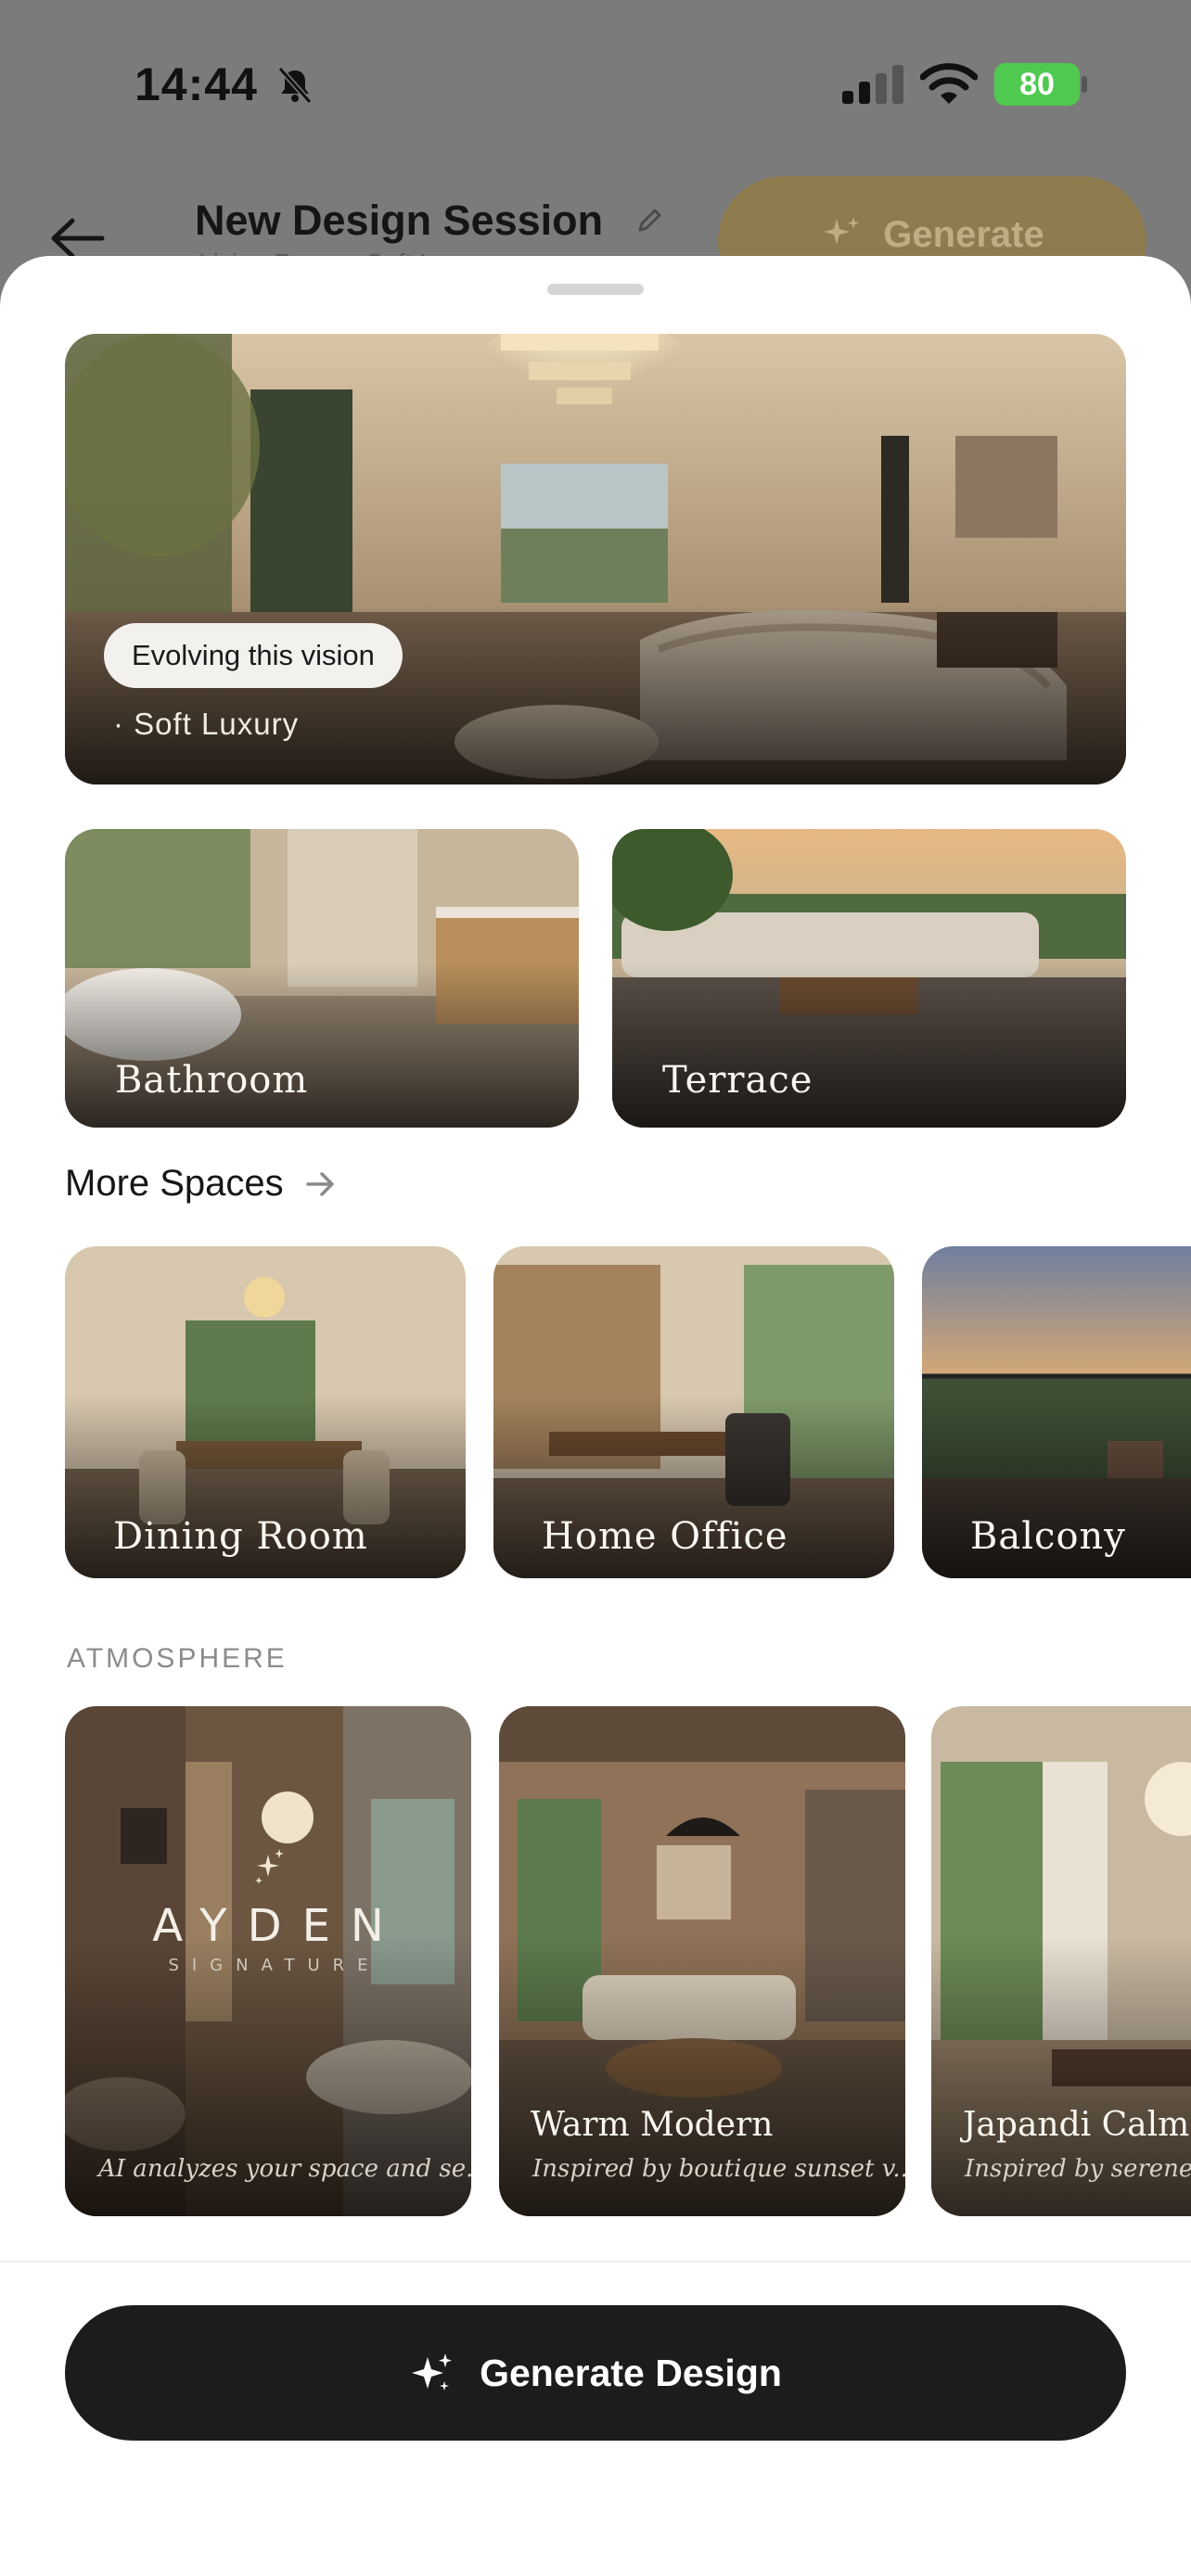 This screenshot has height=2576, width=1191. Describe the element at coordinates (399, 221) in the screenshot. I see `session-title: New Design Session` at that location.